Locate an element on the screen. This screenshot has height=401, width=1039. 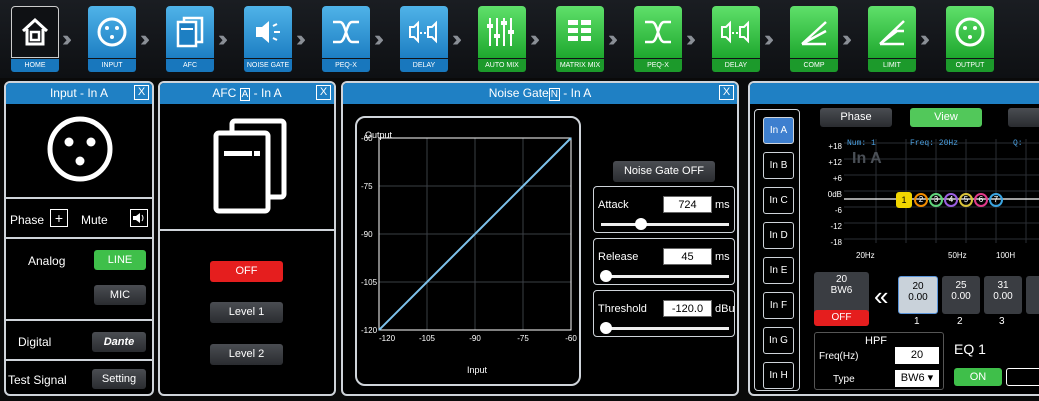
view-button: View is located at coordinates (946, 117).